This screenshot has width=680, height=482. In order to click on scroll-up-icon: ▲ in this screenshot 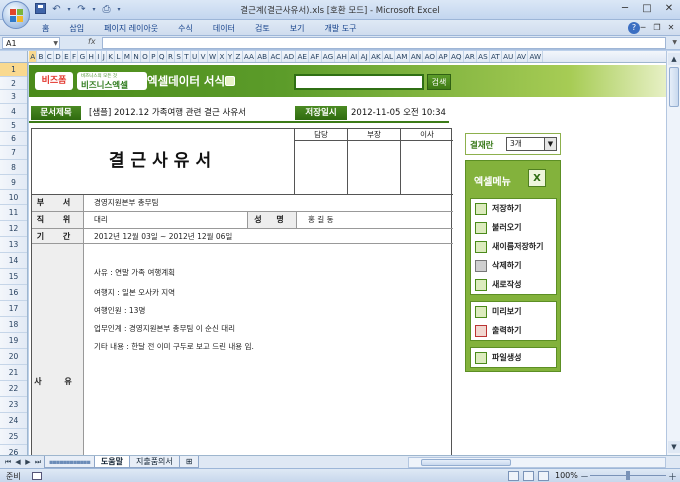, I will do `click(674, 59)`.